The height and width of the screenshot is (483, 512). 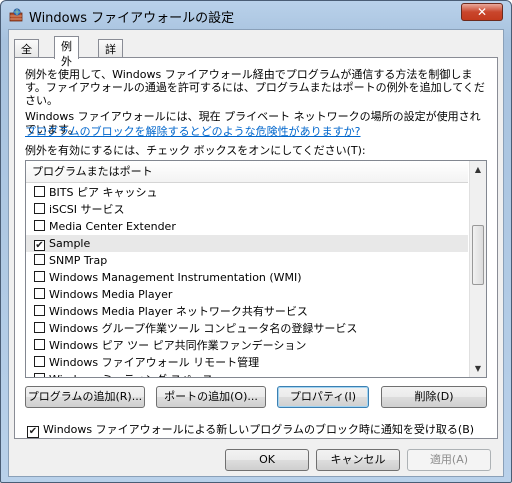 I want to click on close-button: ✕, so click(x=482, y=12).